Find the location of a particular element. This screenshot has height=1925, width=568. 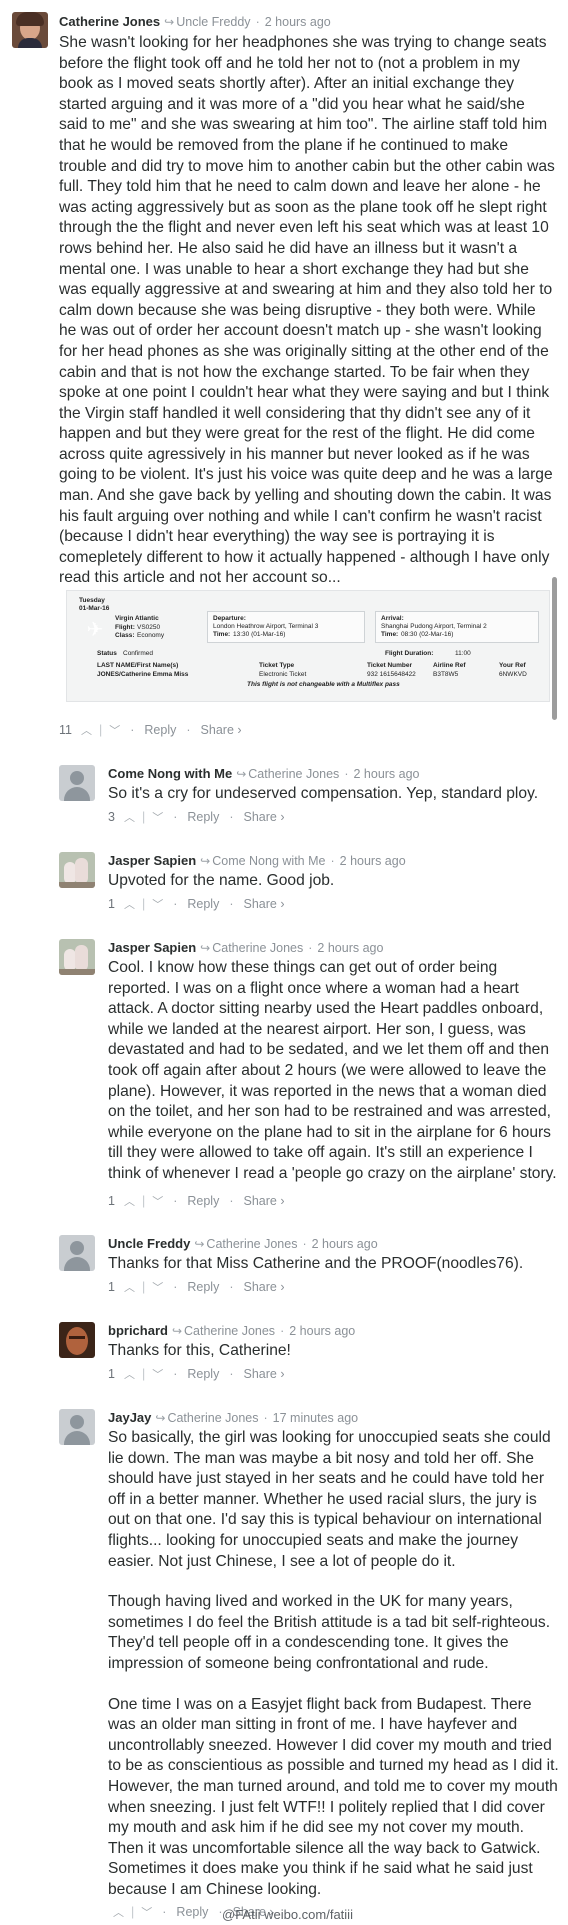

author-name: Catherine Jones is located at coordinates (109, 21).